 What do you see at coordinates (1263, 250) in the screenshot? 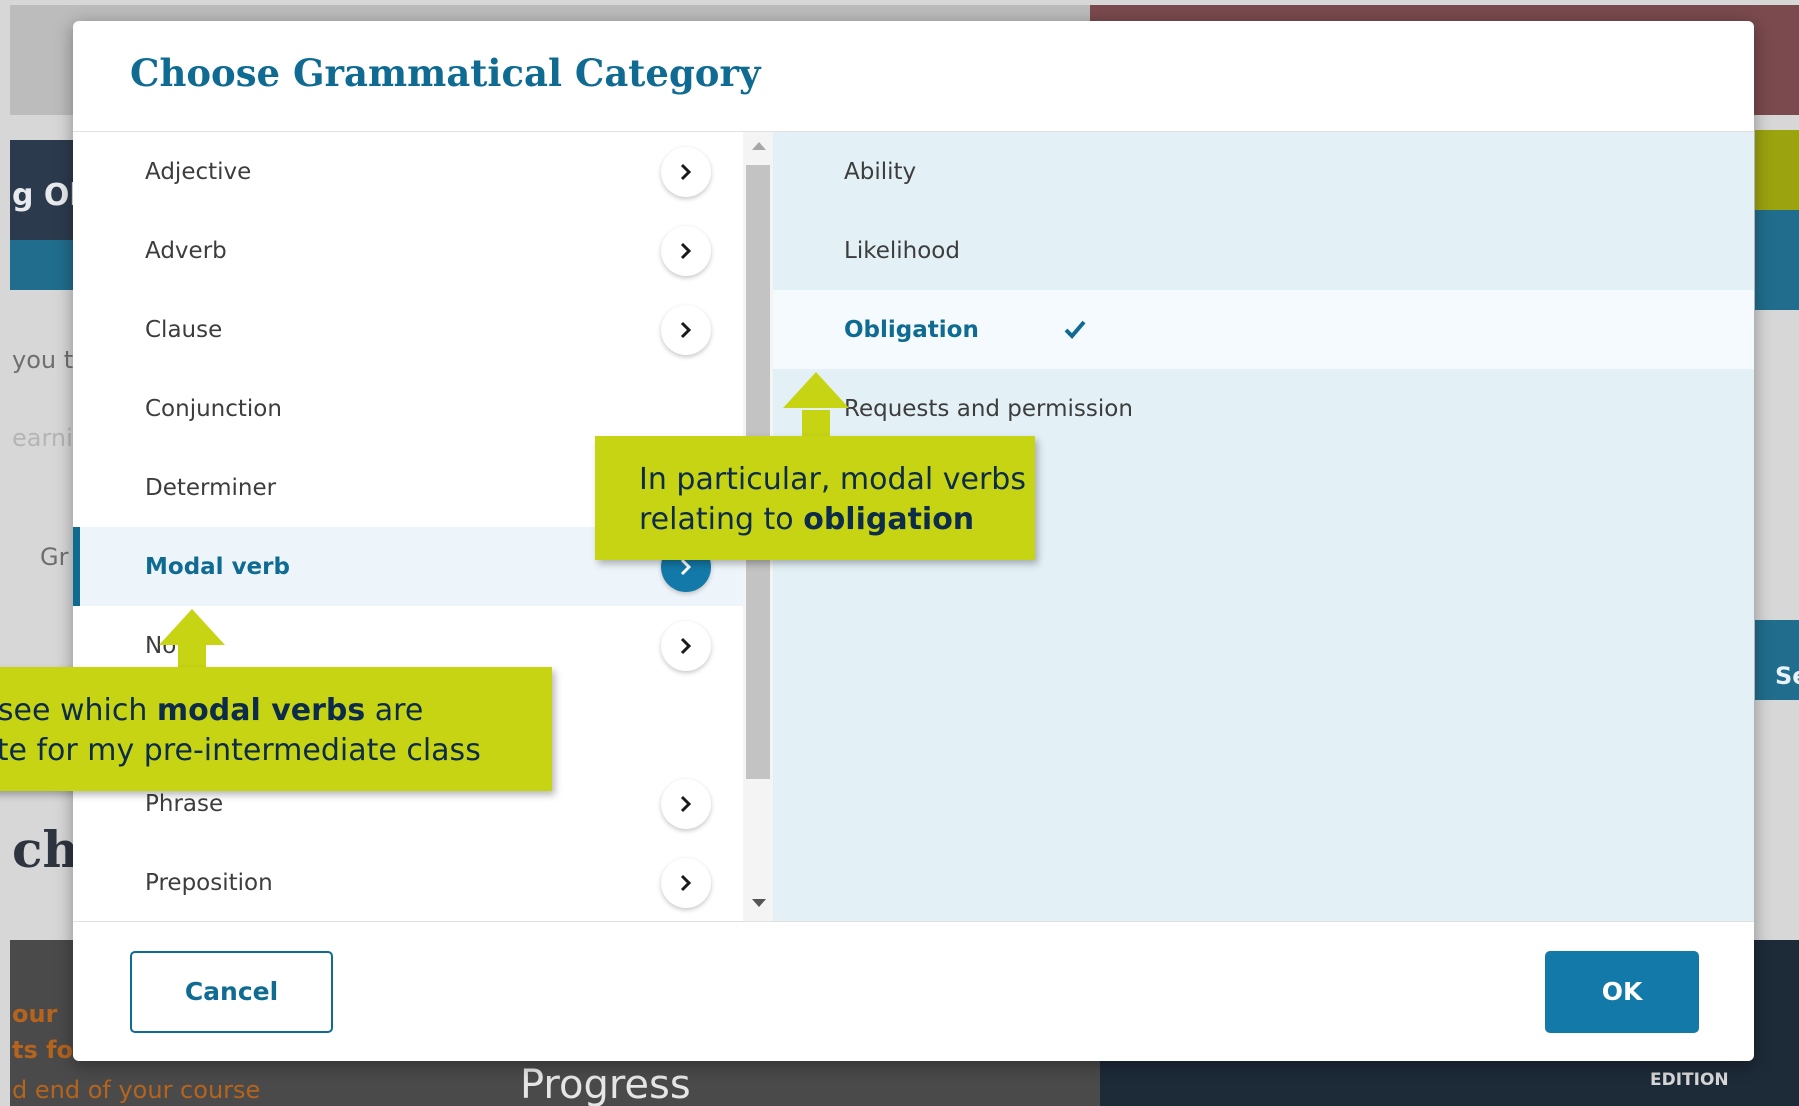
I see `subcategory-item-likelihood: Likelihood` at bounding box center [1263, 250].